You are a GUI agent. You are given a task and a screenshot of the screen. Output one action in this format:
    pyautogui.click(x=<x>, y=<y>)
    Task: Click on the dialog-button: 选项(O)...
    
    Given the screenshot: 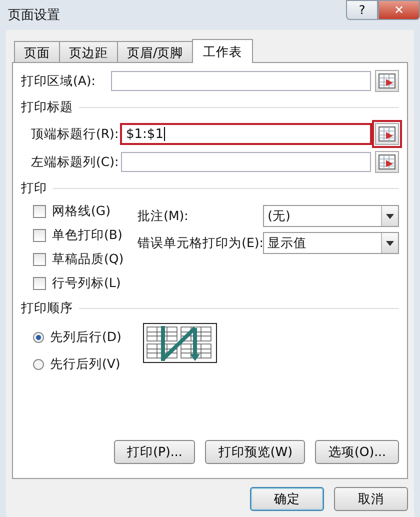 What is the action you would take?
    pyautogui.click(x=357, y=452)
    